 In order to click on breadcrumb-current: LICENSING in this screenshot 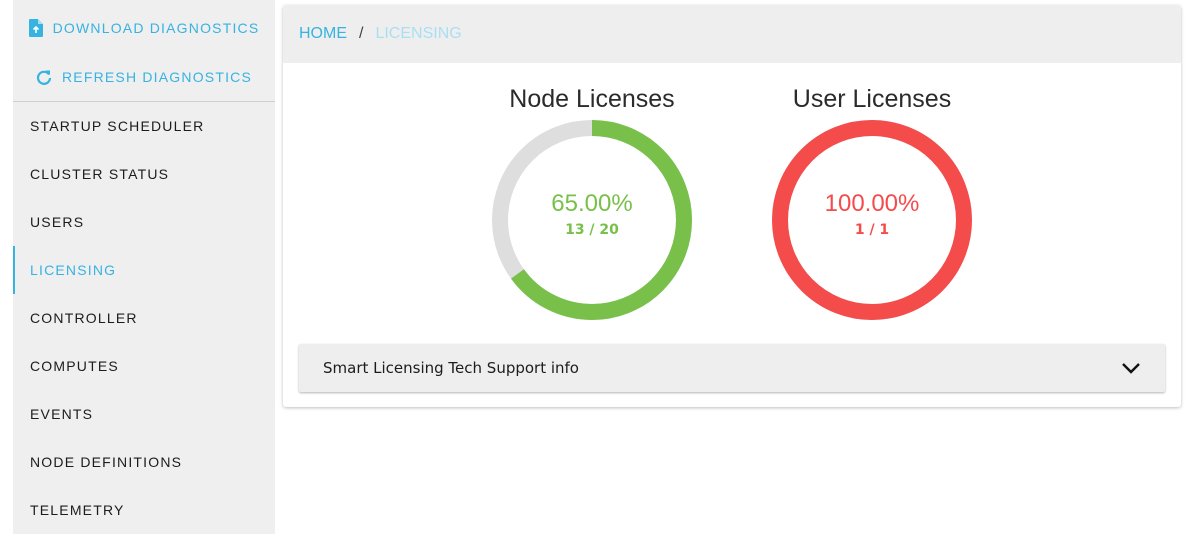, I will do `click(418, 33)`.